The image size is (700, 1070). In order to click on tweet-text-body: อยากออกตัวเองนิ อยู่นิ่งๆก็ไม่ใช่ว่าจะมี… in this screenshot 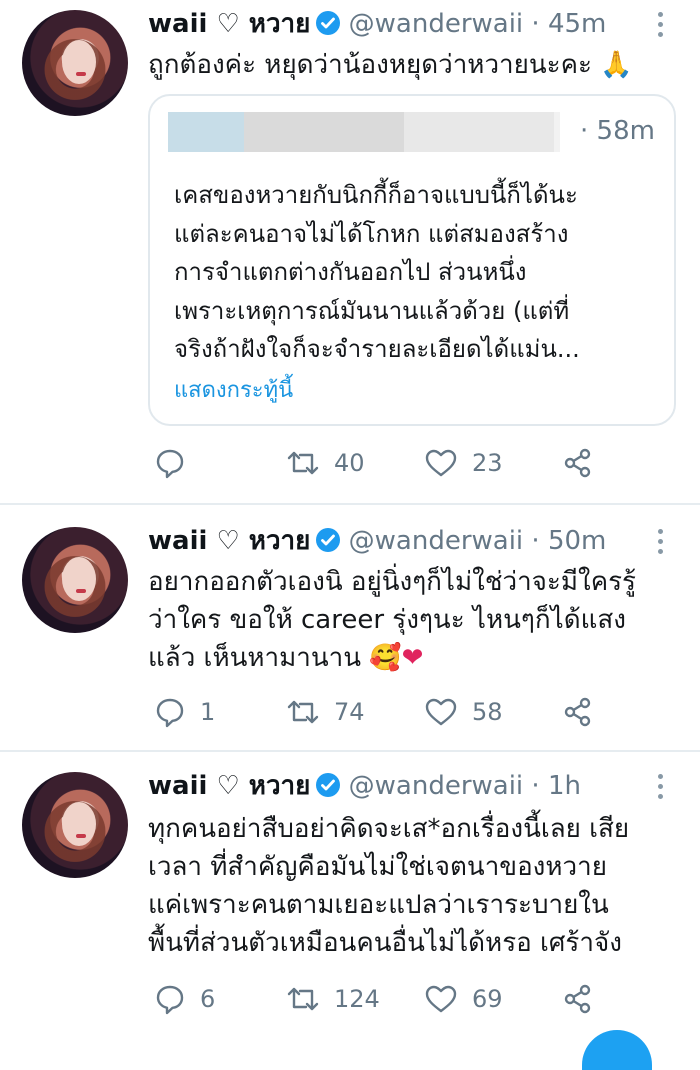, I will do `click(392, 620)`.